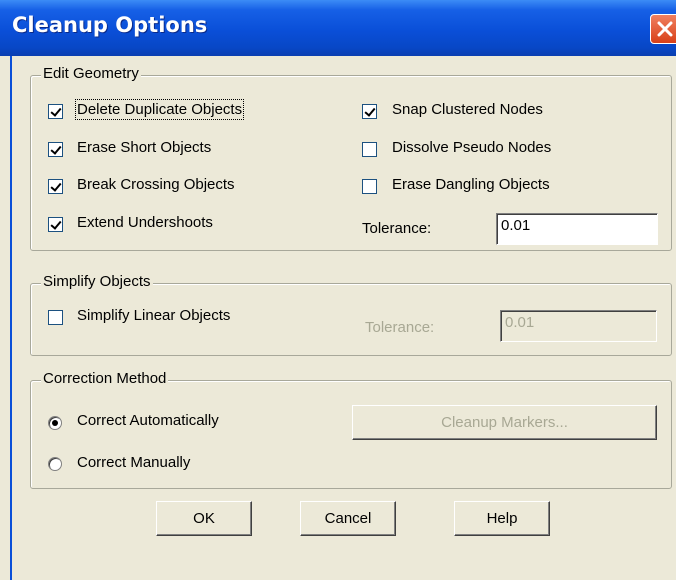  What do you see at coordinates (204, 518) in the screenshot?
I see `ok-button: OK` at bounding box center [204, 518].